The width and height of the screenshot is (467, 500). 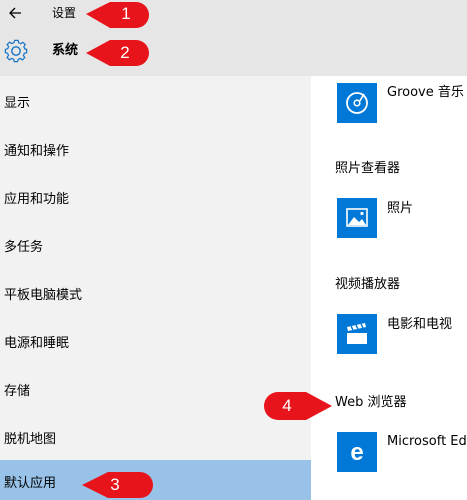 I want to click on sidebar-item-notifications: 通知和操作, so click(x=155, y=148).